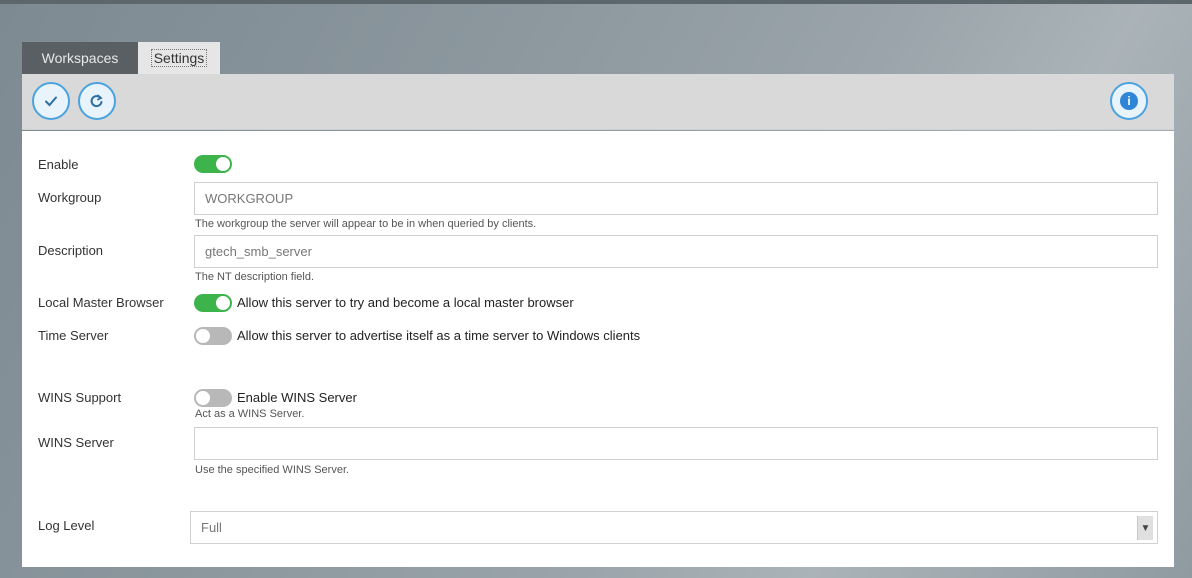 The image size is (1192, 578). I want to click on wins-server-label: WINS Server, so click(76, 442).